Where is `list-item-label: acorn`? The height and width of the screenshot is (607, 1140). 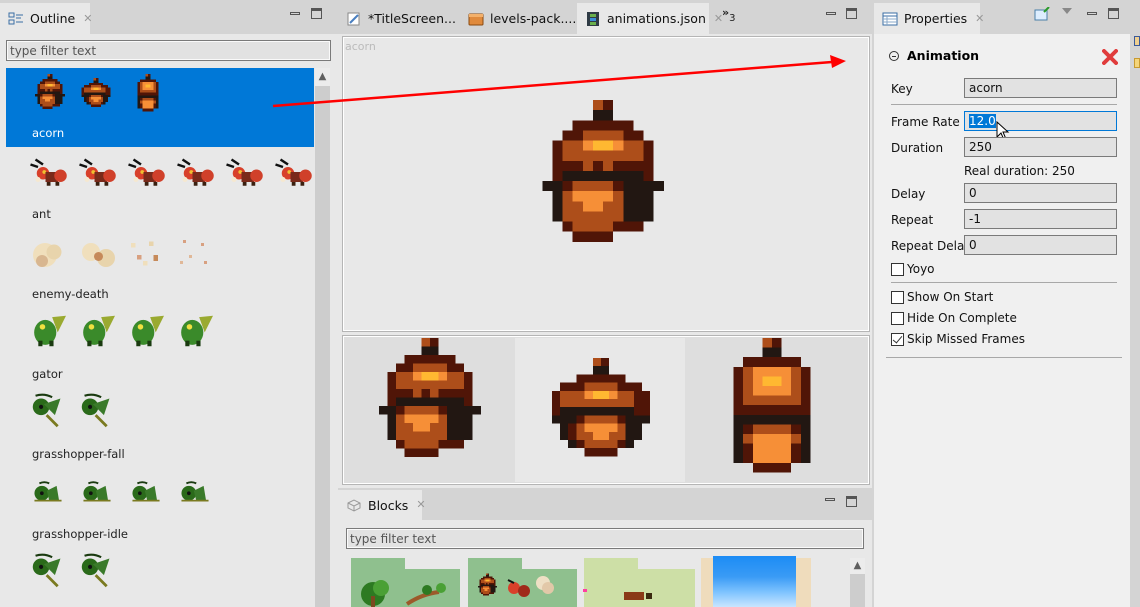 list-item-label: acorn is located at coordinates (48, 133).